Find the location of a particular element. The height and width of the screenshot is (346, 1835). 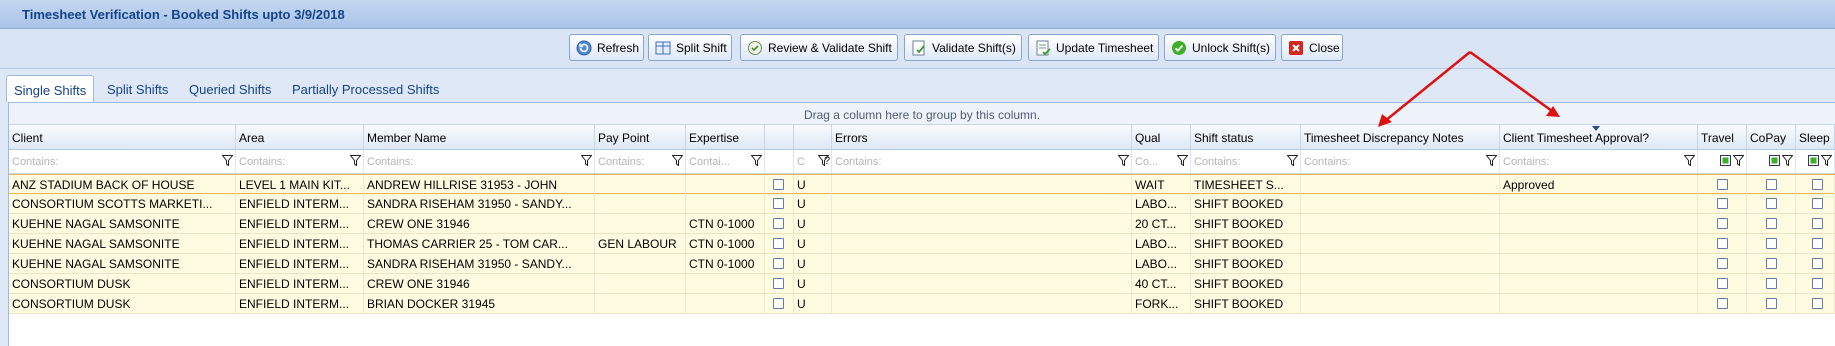

unlock-shifts-button: Unlock Shift(s) is located at coordinates (1220, 47).